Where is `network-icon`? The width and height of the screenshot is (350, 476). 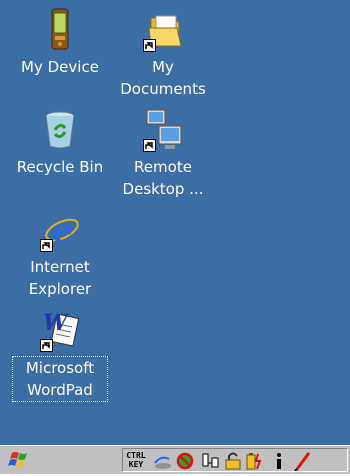
network-icon is located at coordinates (163, 461).